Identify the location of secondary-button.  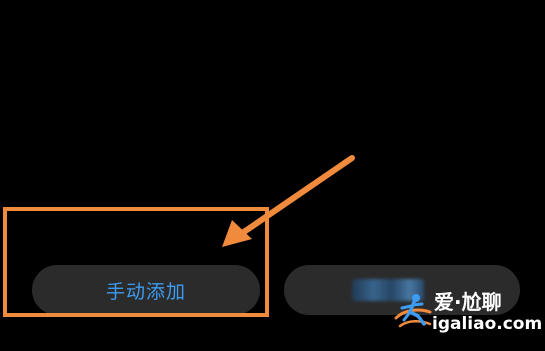
(402, 290).